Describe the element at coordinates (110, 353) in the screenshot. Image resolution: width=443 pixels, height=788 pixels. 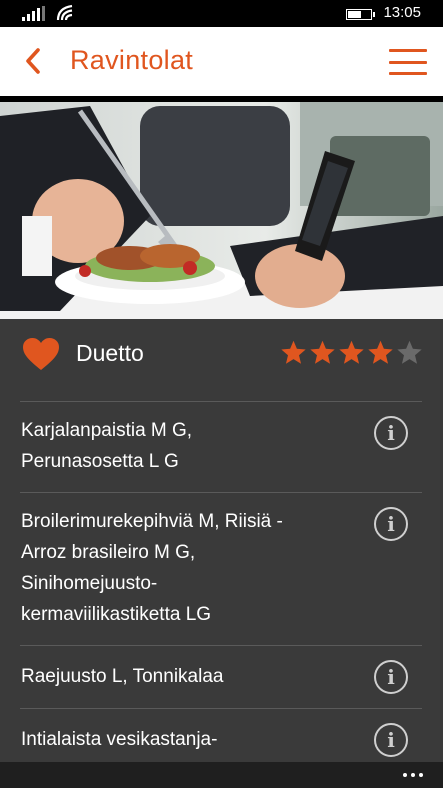
I see `restaurant-name: Duetto` at that location.